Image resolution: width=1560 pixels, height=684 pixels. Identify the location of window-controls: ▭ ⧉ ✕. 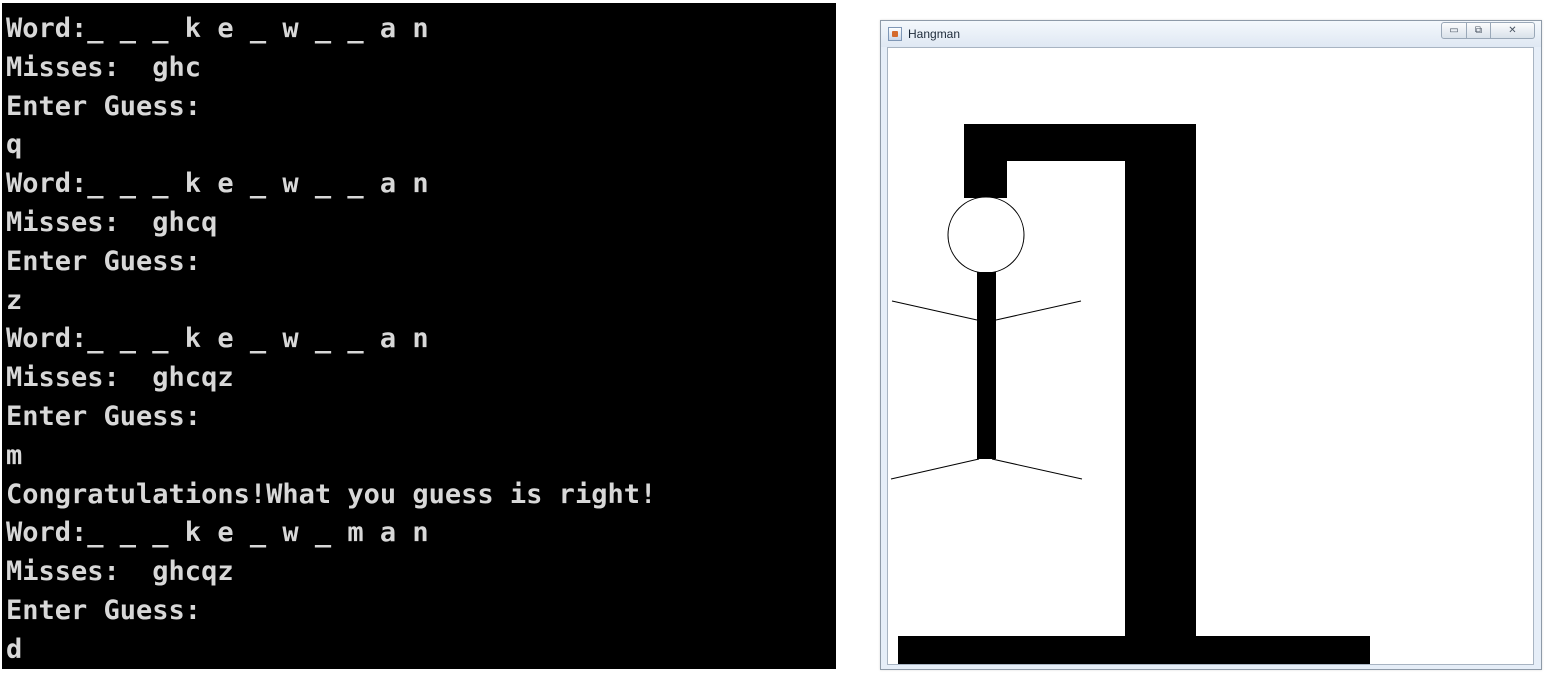
(1488, 31).